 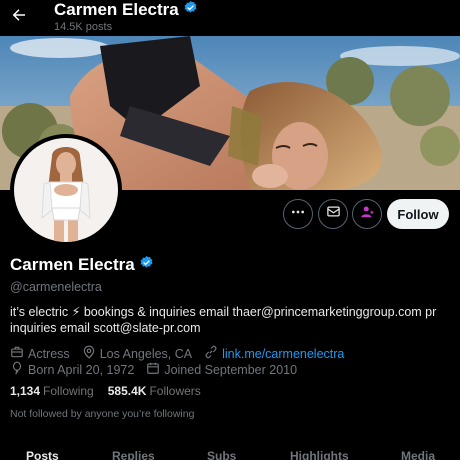 I want to click on location-text: Los Angeles, CA, so click(x=146, y=353).